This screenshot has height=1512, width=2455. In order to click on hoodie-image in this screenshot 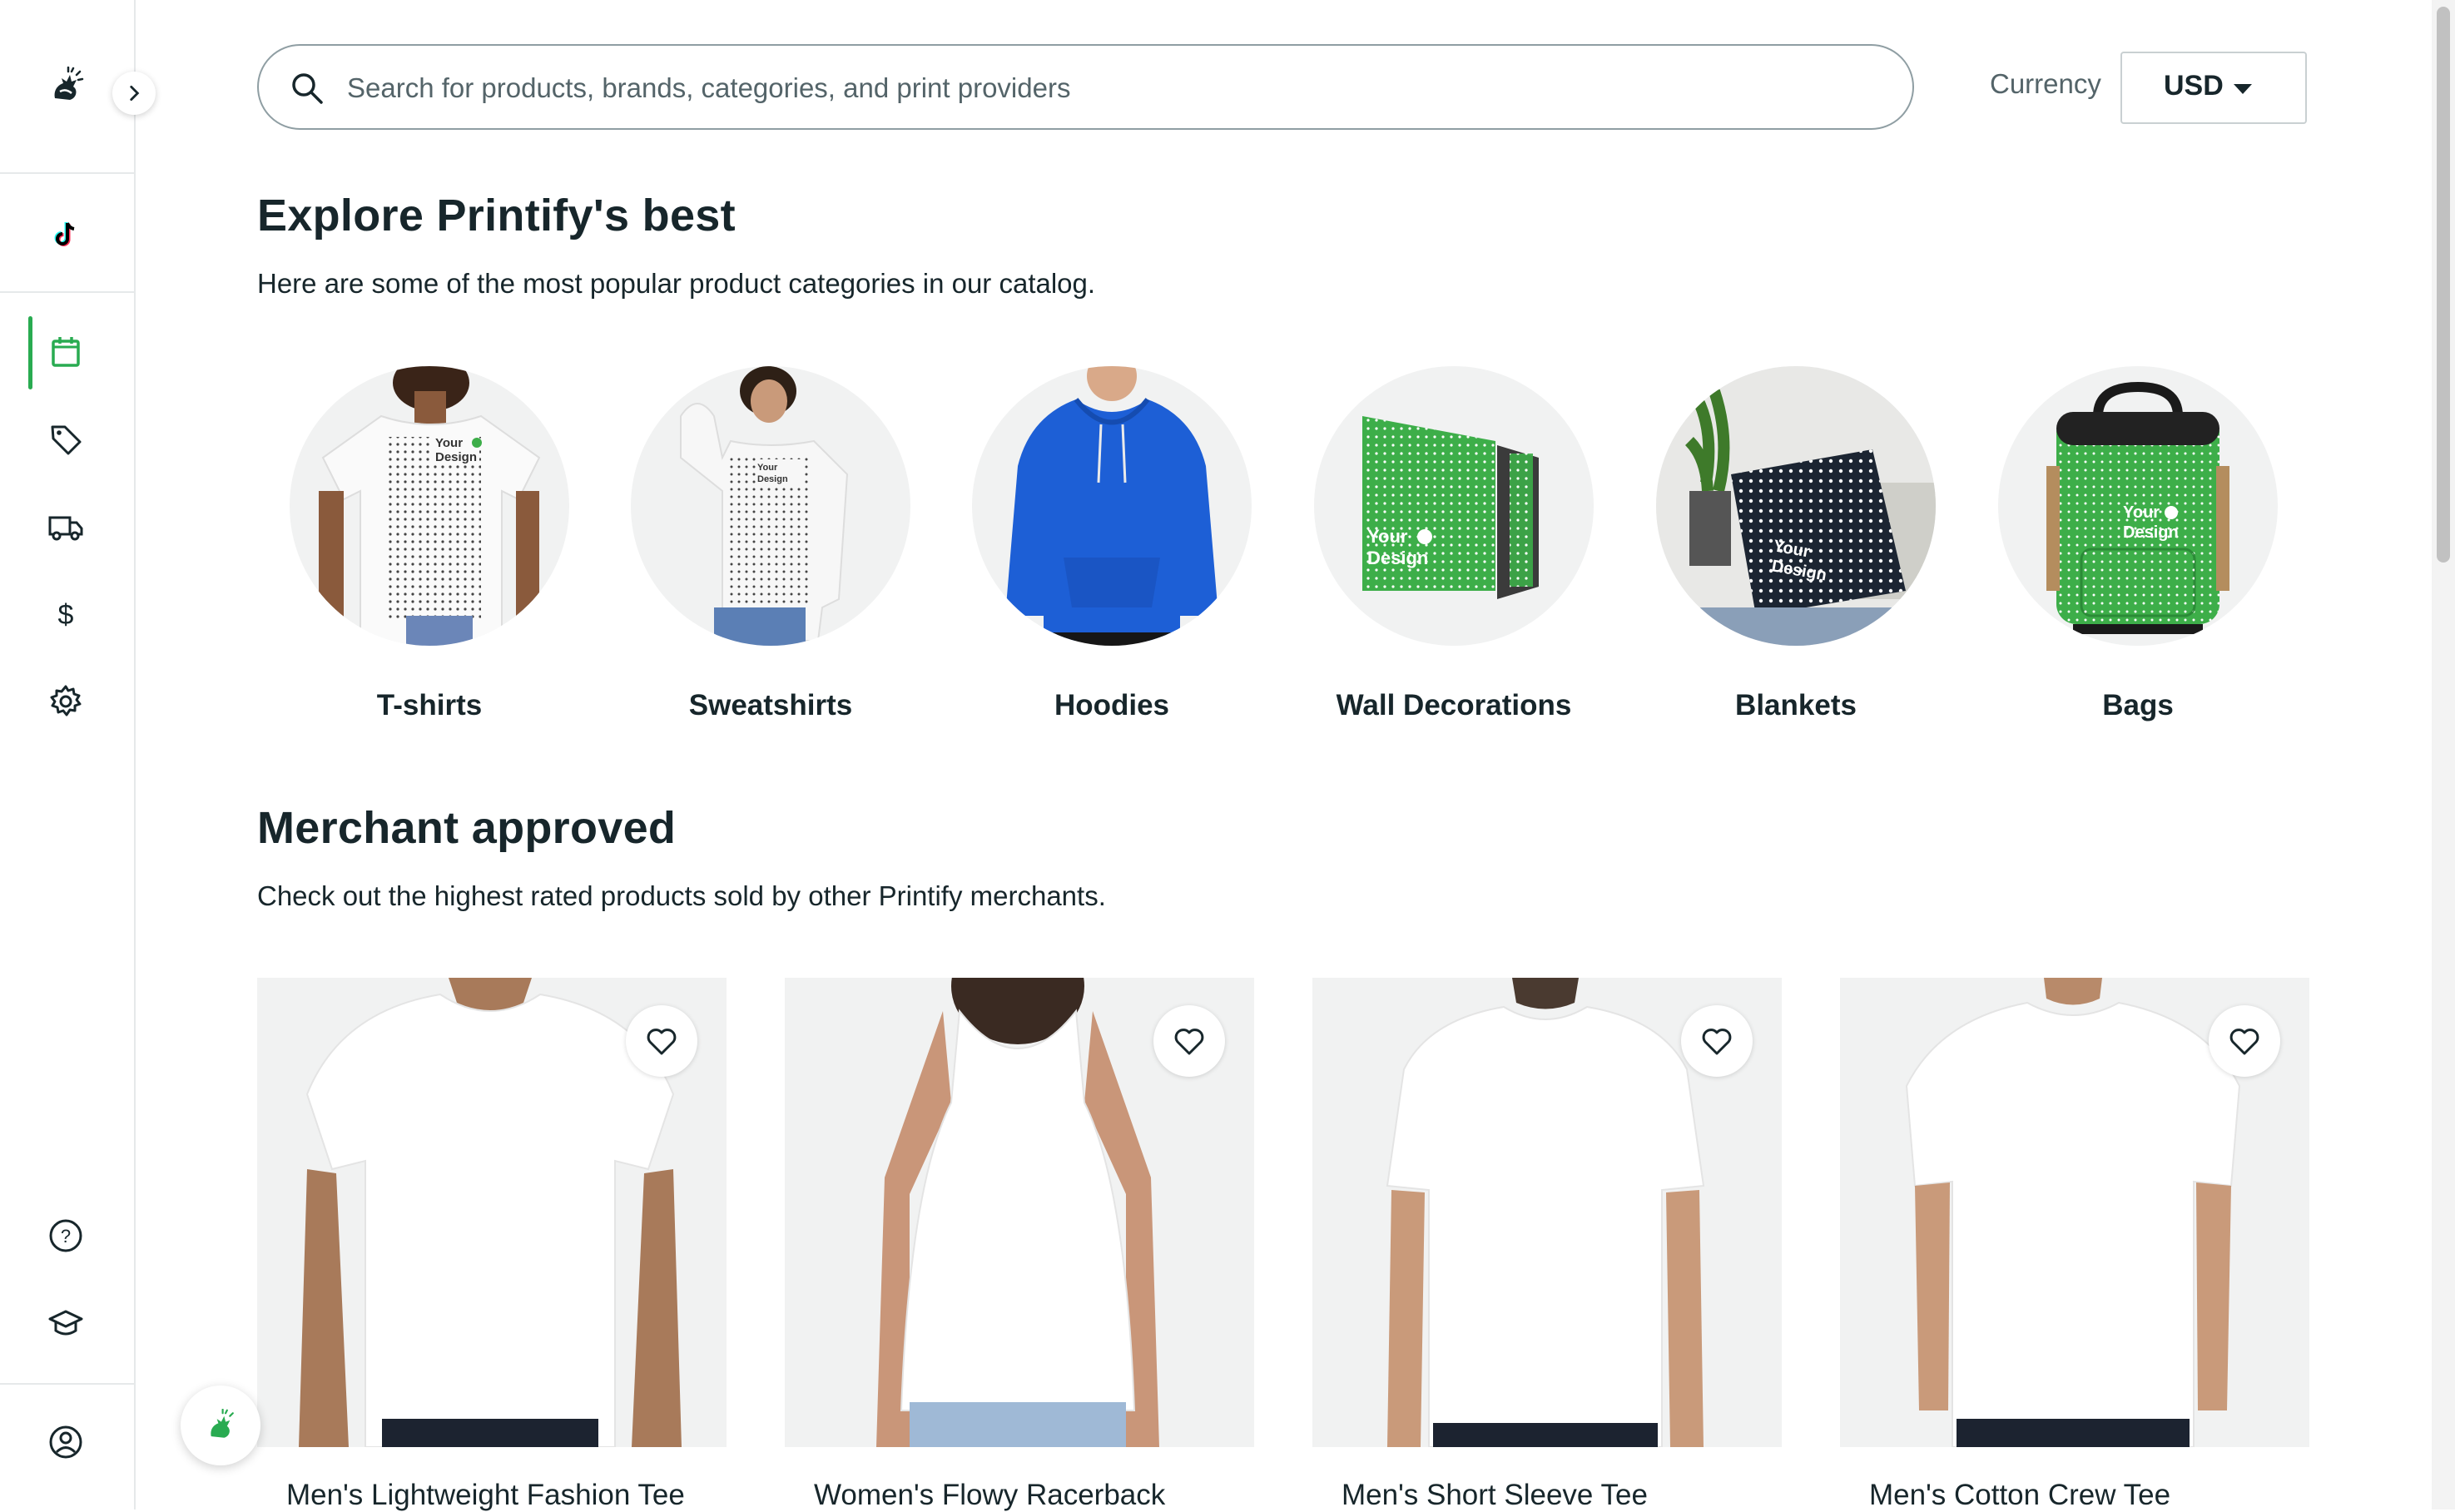, I will do `click(1112, 506)`.